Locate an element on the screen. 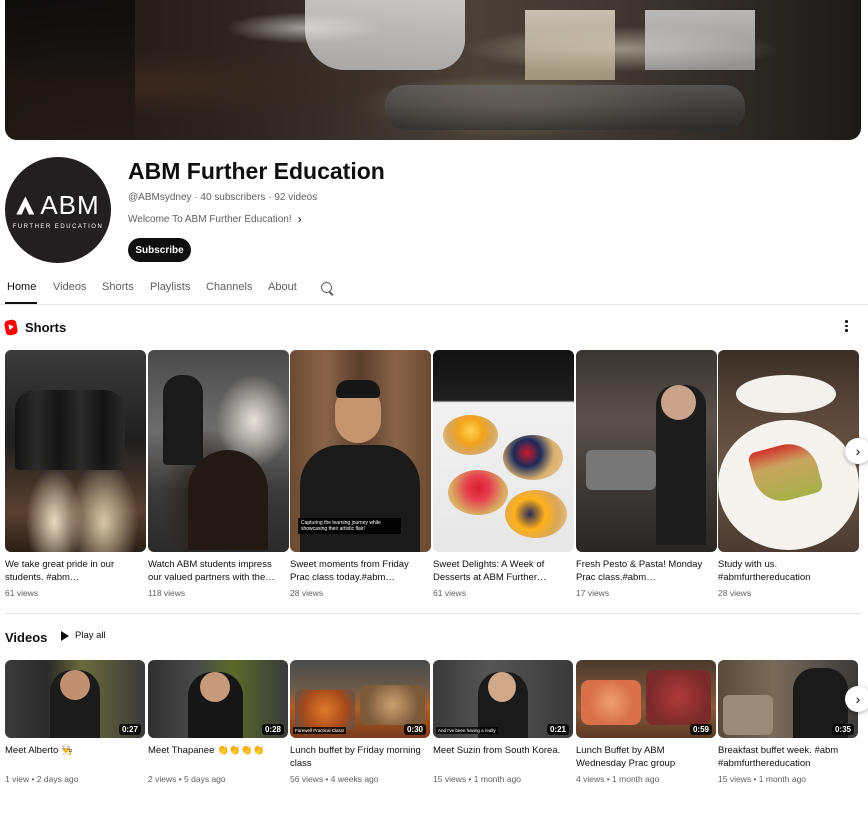 The height and width of the screenshot is (820, 868). video-title: Lunch Buffet by ABM Wednesday Prac group is located at coordinates (646, 757).